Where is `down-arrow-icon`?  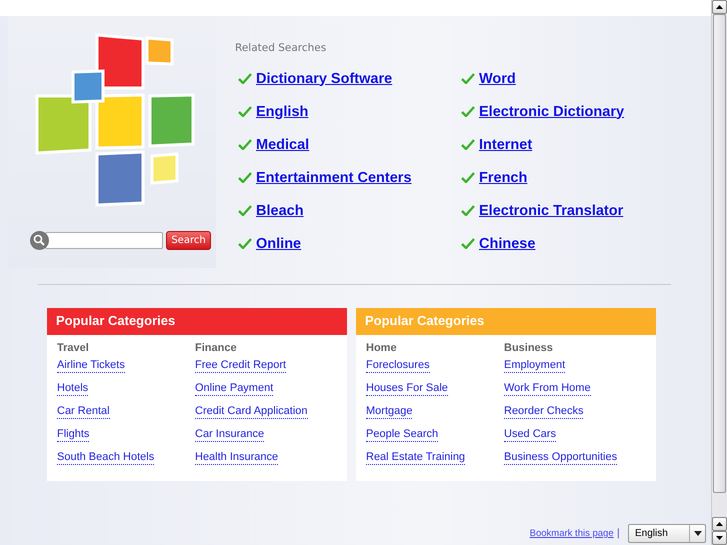
down-arrow-icon is located at coordinates (719, 538).